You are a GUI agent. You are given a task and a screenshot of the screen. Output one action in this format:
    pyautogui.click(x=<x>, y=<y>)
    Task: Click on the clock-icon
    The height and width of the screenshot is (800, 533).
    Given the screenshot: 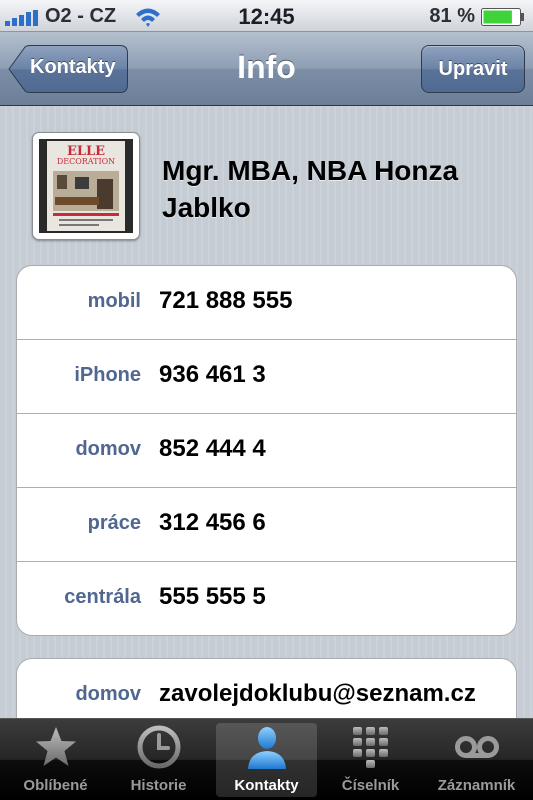 What is the action you would take?
    pyautogui.click(x=159, y=747)
    